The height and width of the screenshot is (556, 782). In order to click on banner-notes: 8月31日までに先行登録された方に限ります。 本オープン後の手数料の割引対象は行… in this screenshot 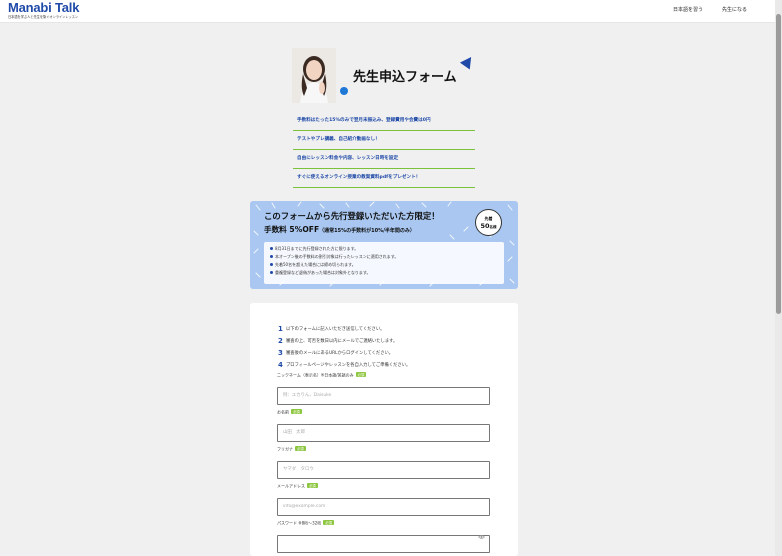, I will do `click(384, 263)`.